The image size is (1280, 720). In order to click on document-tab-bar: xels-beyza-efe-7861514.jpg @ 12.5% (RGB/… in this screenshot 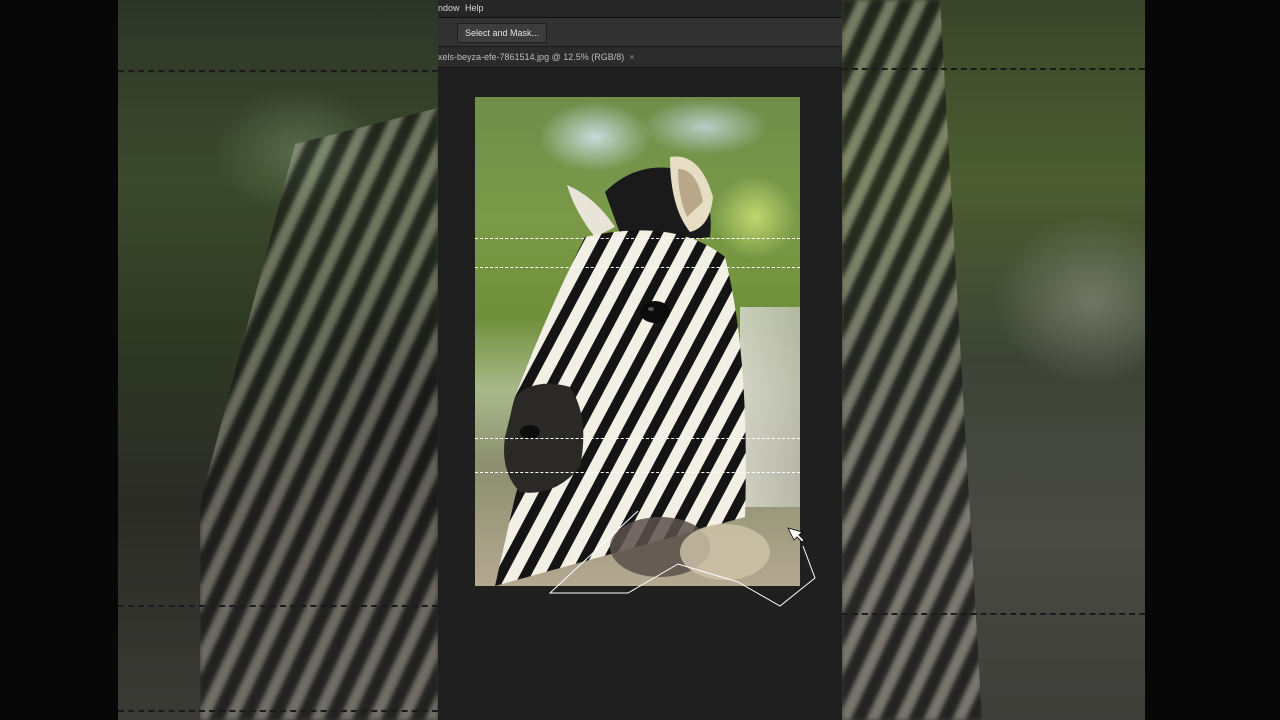, I will do `click(640, 57)`.